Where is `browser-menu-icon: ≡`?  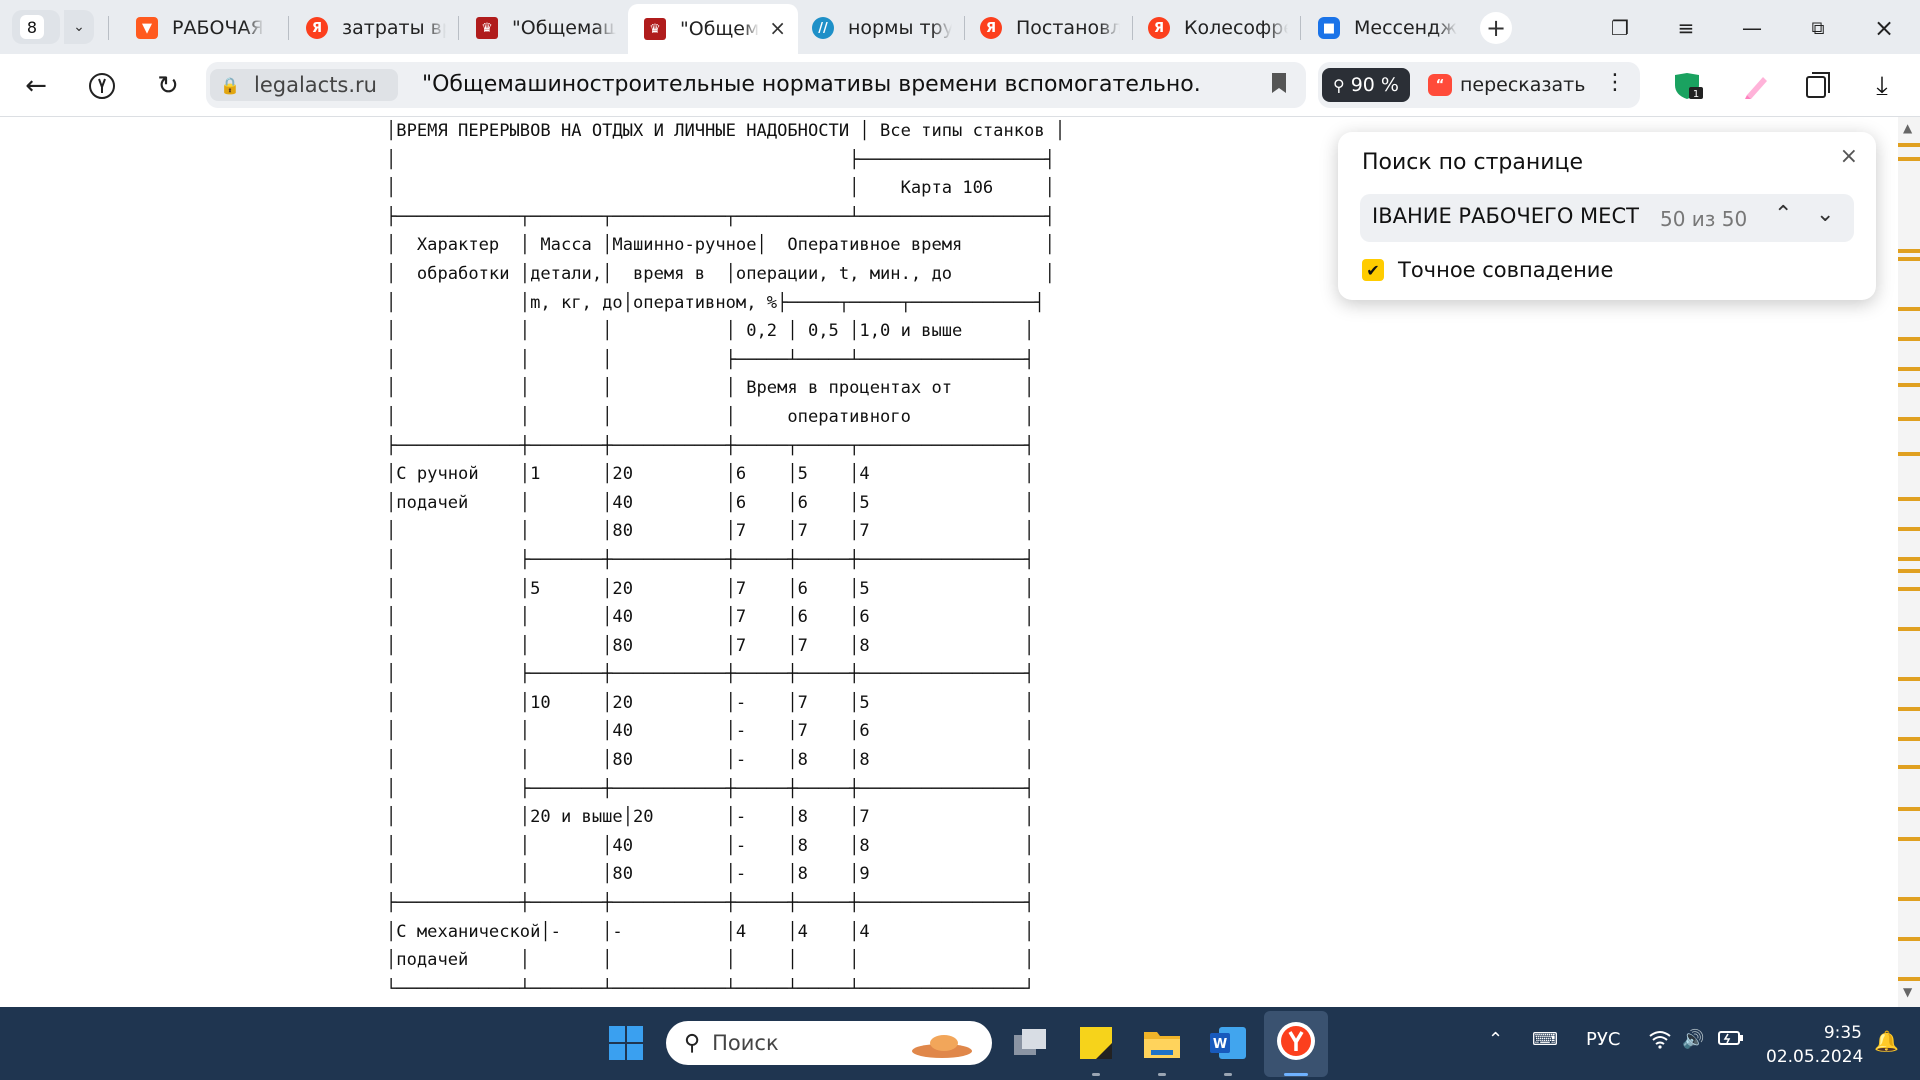 browser-menu-icon: ≡ is located at coordinates (1686, 28).